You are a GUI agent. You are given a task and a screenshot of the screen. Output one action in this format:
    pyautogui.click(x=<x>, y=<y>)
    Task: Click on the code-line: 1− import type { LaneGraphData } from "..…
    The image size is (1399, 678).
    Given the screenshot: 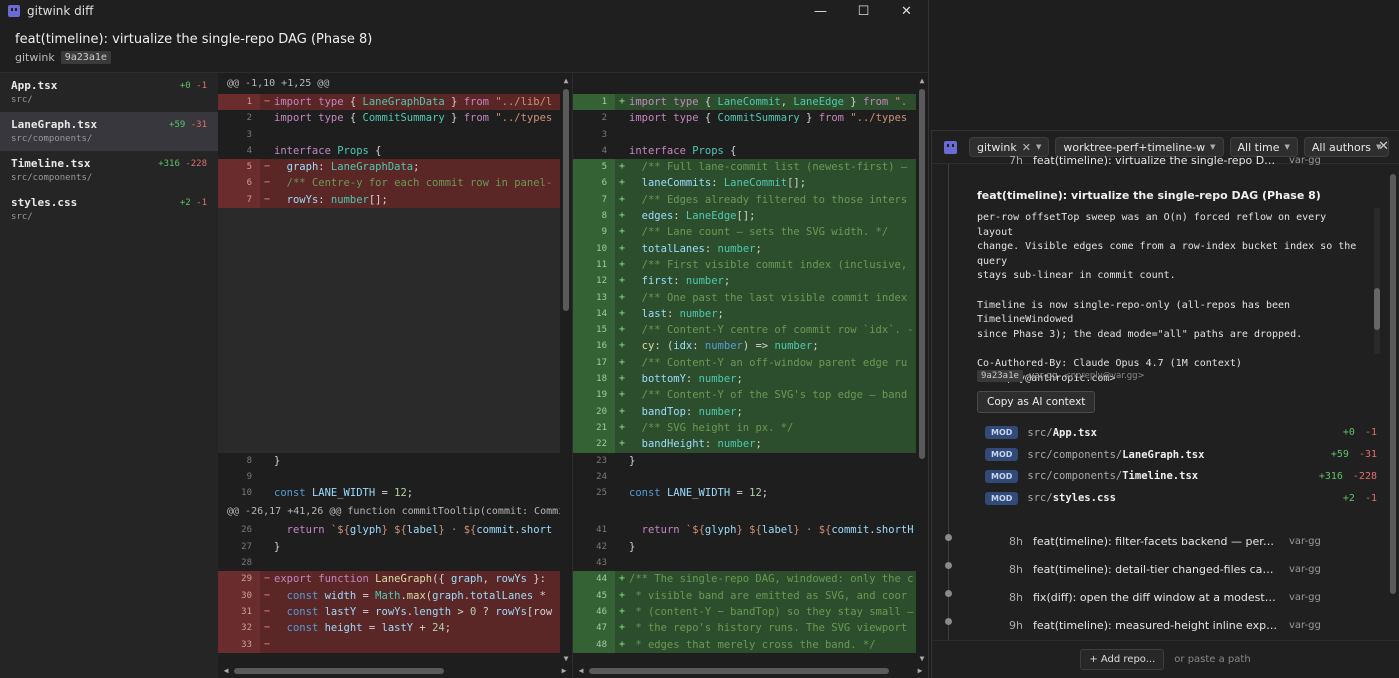 What is the action you would take?
    pyautogui.click(x=395, y=102)
    